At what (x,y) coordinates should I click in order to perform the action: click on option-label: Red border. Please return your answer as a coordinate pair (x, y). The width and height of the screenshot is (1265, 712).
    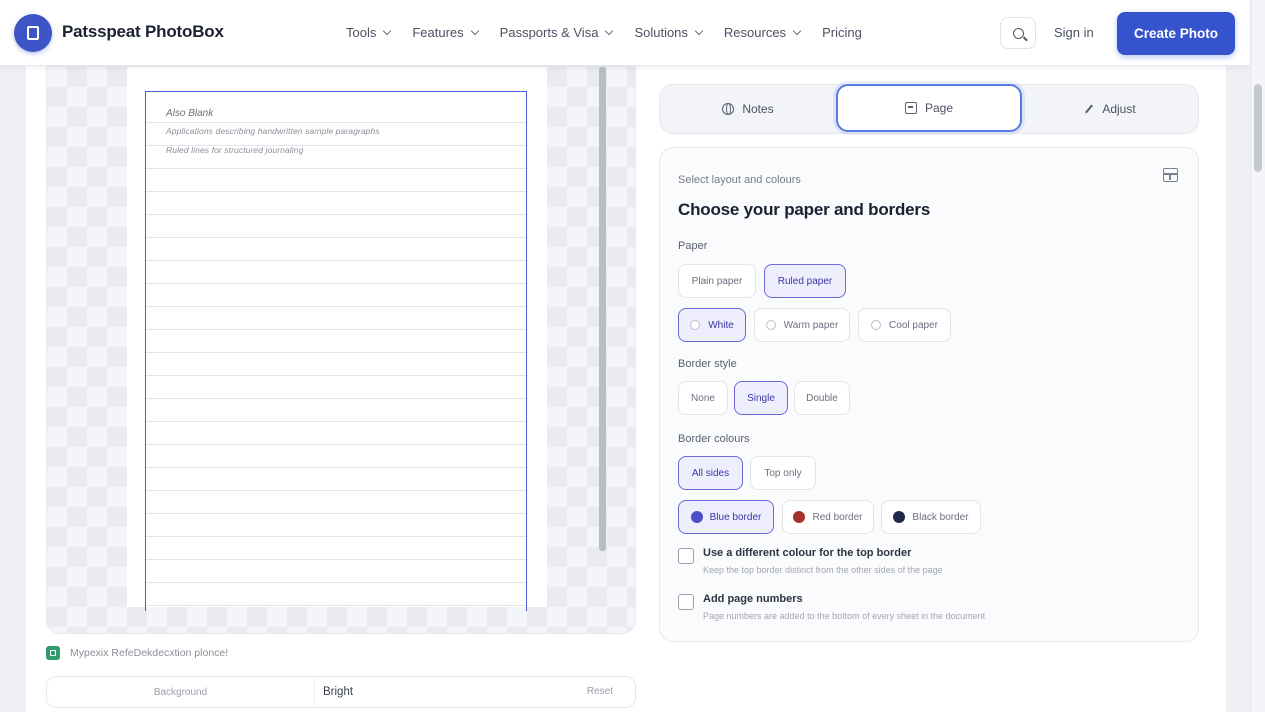
    Looking at the image, I should click on (837, 517).